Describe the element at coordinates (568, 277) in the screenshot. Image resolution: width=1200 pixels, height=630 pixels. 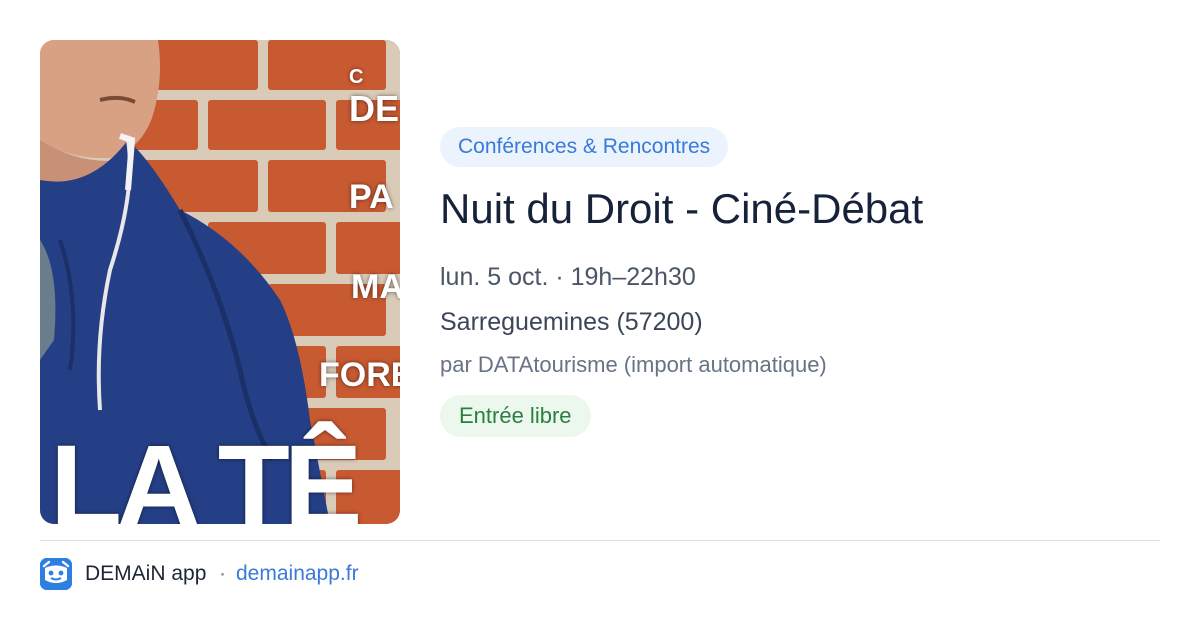
I see `event-datetime: lun. 5 oct. · 19h–22h30` at that location.